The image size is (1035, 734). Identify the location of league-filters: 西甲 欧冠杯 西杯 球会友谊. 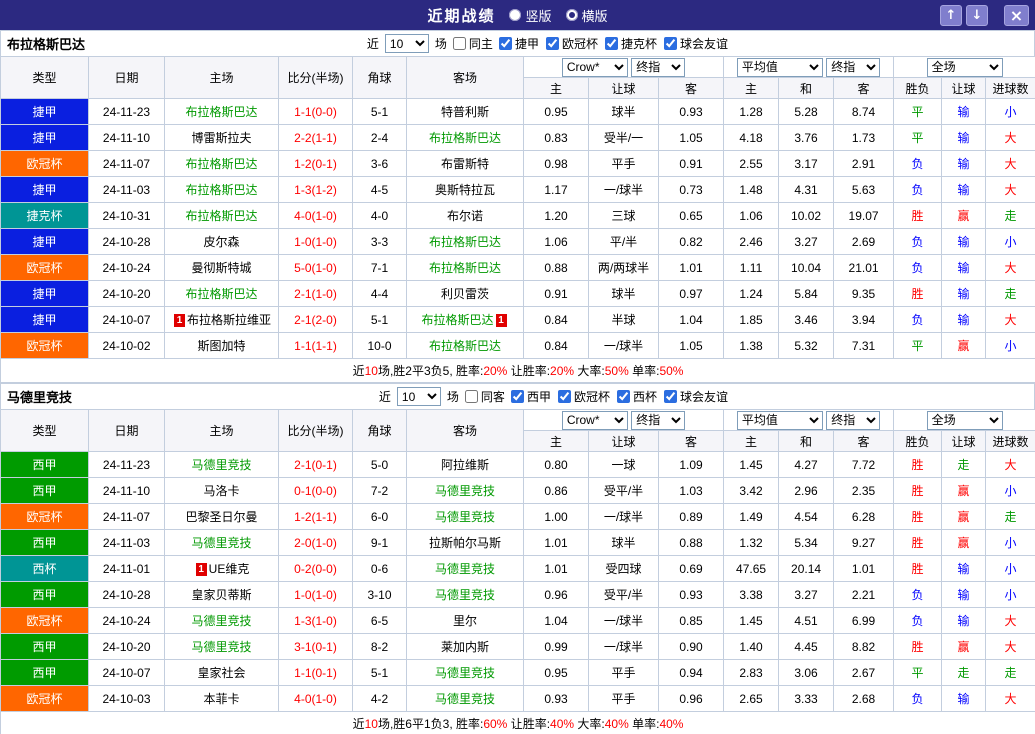
(619, 396).